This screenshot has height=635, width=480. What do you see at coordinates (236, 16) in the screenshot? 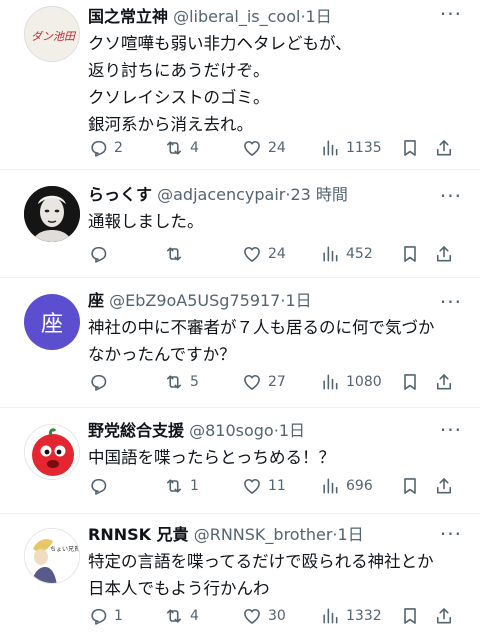
I see `user-handle: @liberal_is_cool` at bounding box center [236, 16].